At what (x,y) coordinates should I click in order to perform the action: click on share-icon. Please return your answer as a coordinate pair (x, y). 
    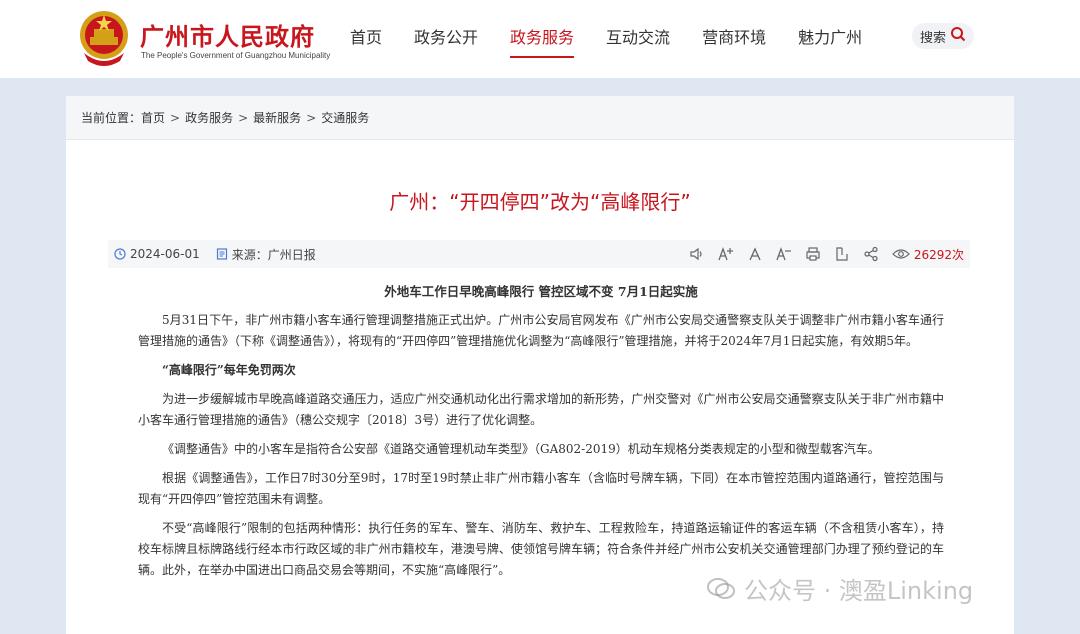
    Looking at the image, I should click on (871, 254).